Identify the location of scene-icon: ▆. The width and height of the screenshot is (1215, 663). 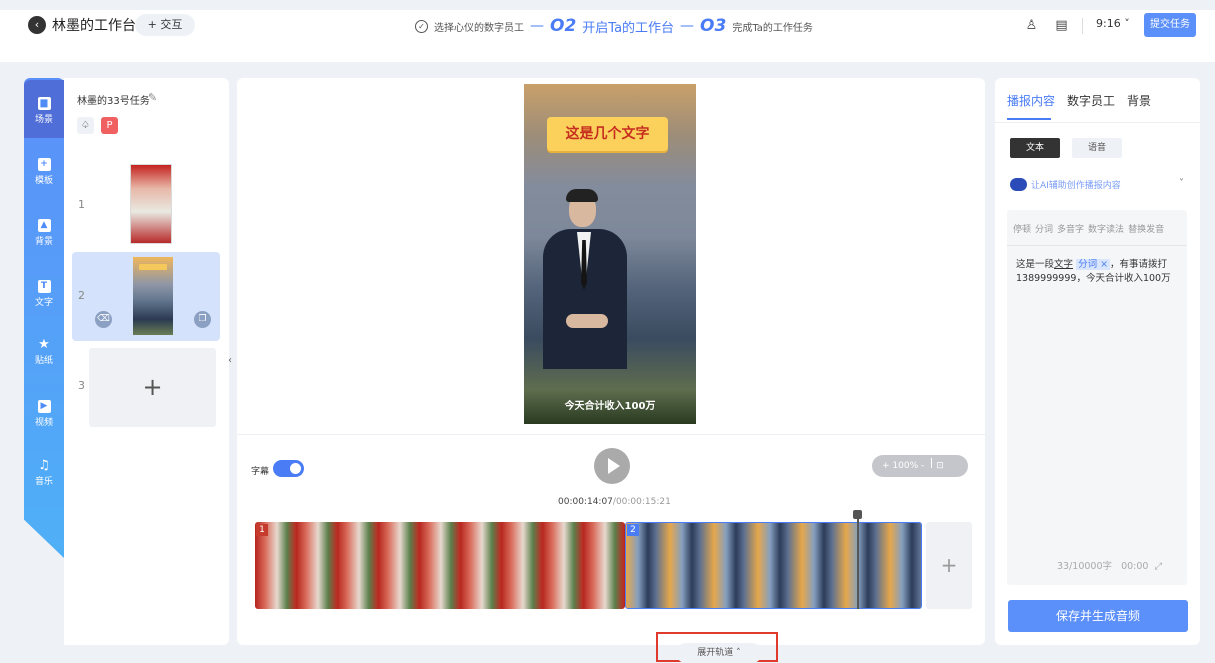
(44, 103).